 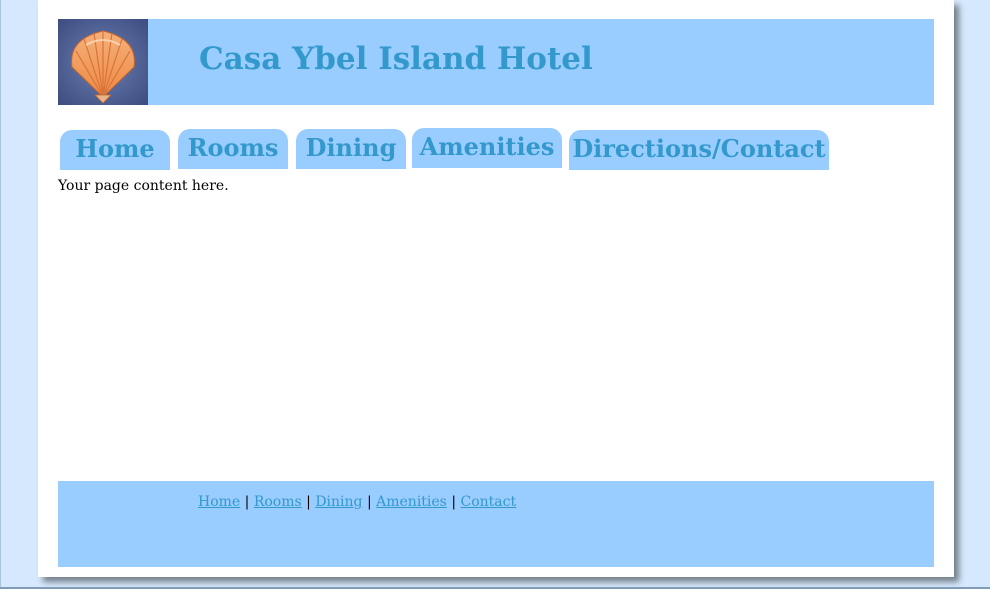 I want to click on footer-link-contact: Contact, so click(x=489, y=502).